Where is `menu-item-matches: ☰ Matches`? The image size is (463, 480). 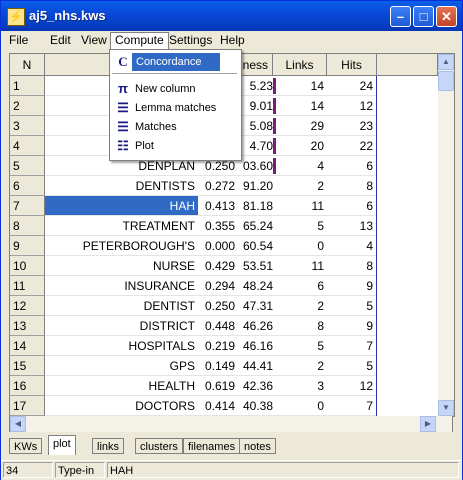
menu-item-matches: ☰ Matches is located at coordinates (175, 127).